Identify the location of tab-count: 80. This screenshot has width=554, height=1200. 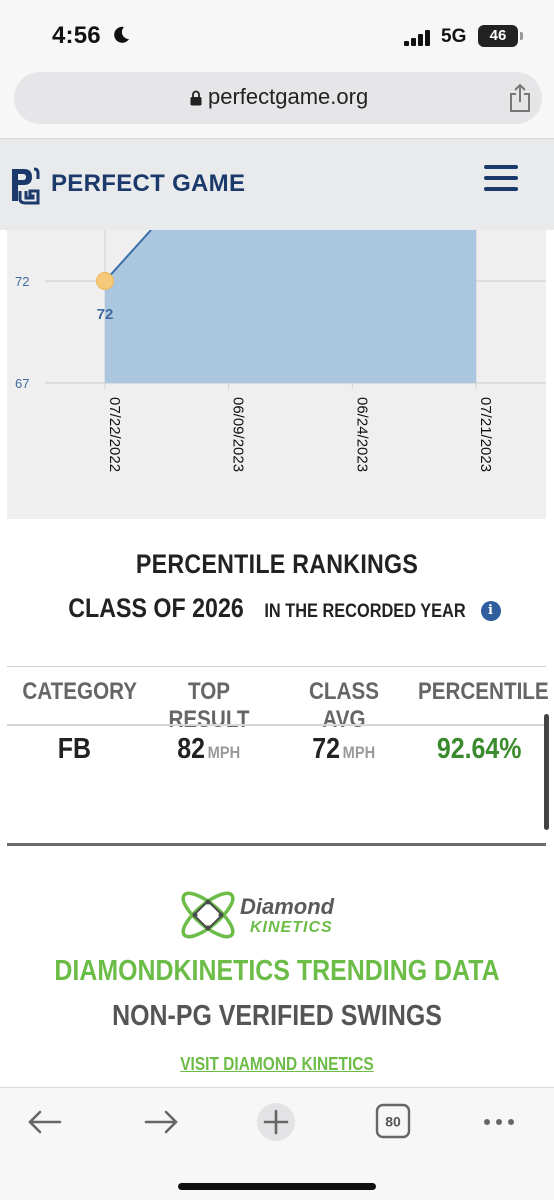
(393, 1122).